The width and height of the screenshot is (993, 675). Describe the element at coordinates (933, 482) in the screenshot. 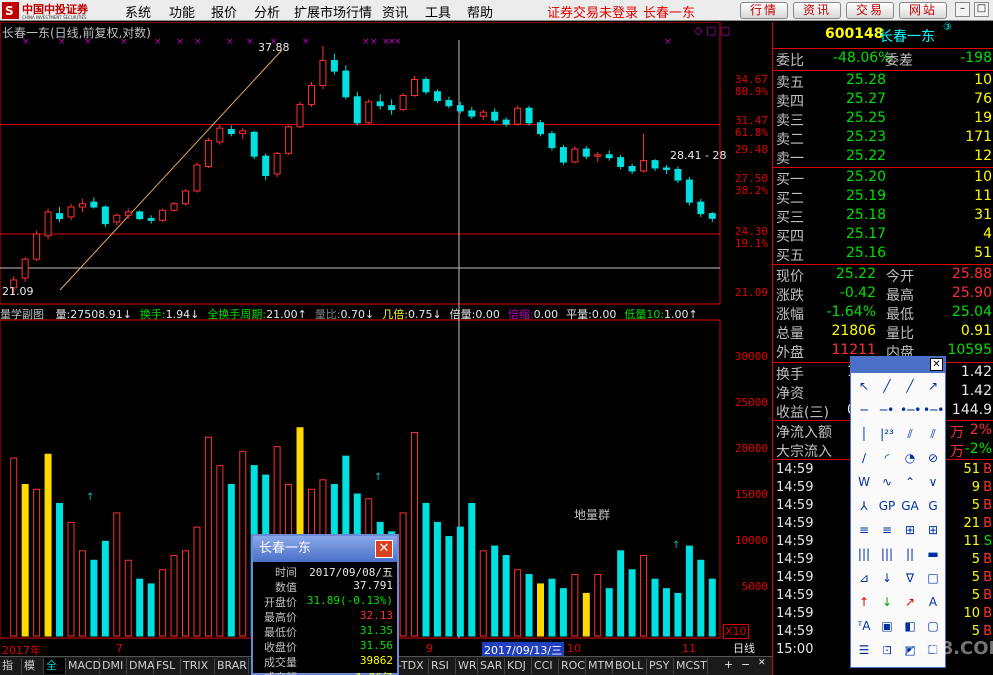

I see `draw-tool-icon: ∨` at that location.